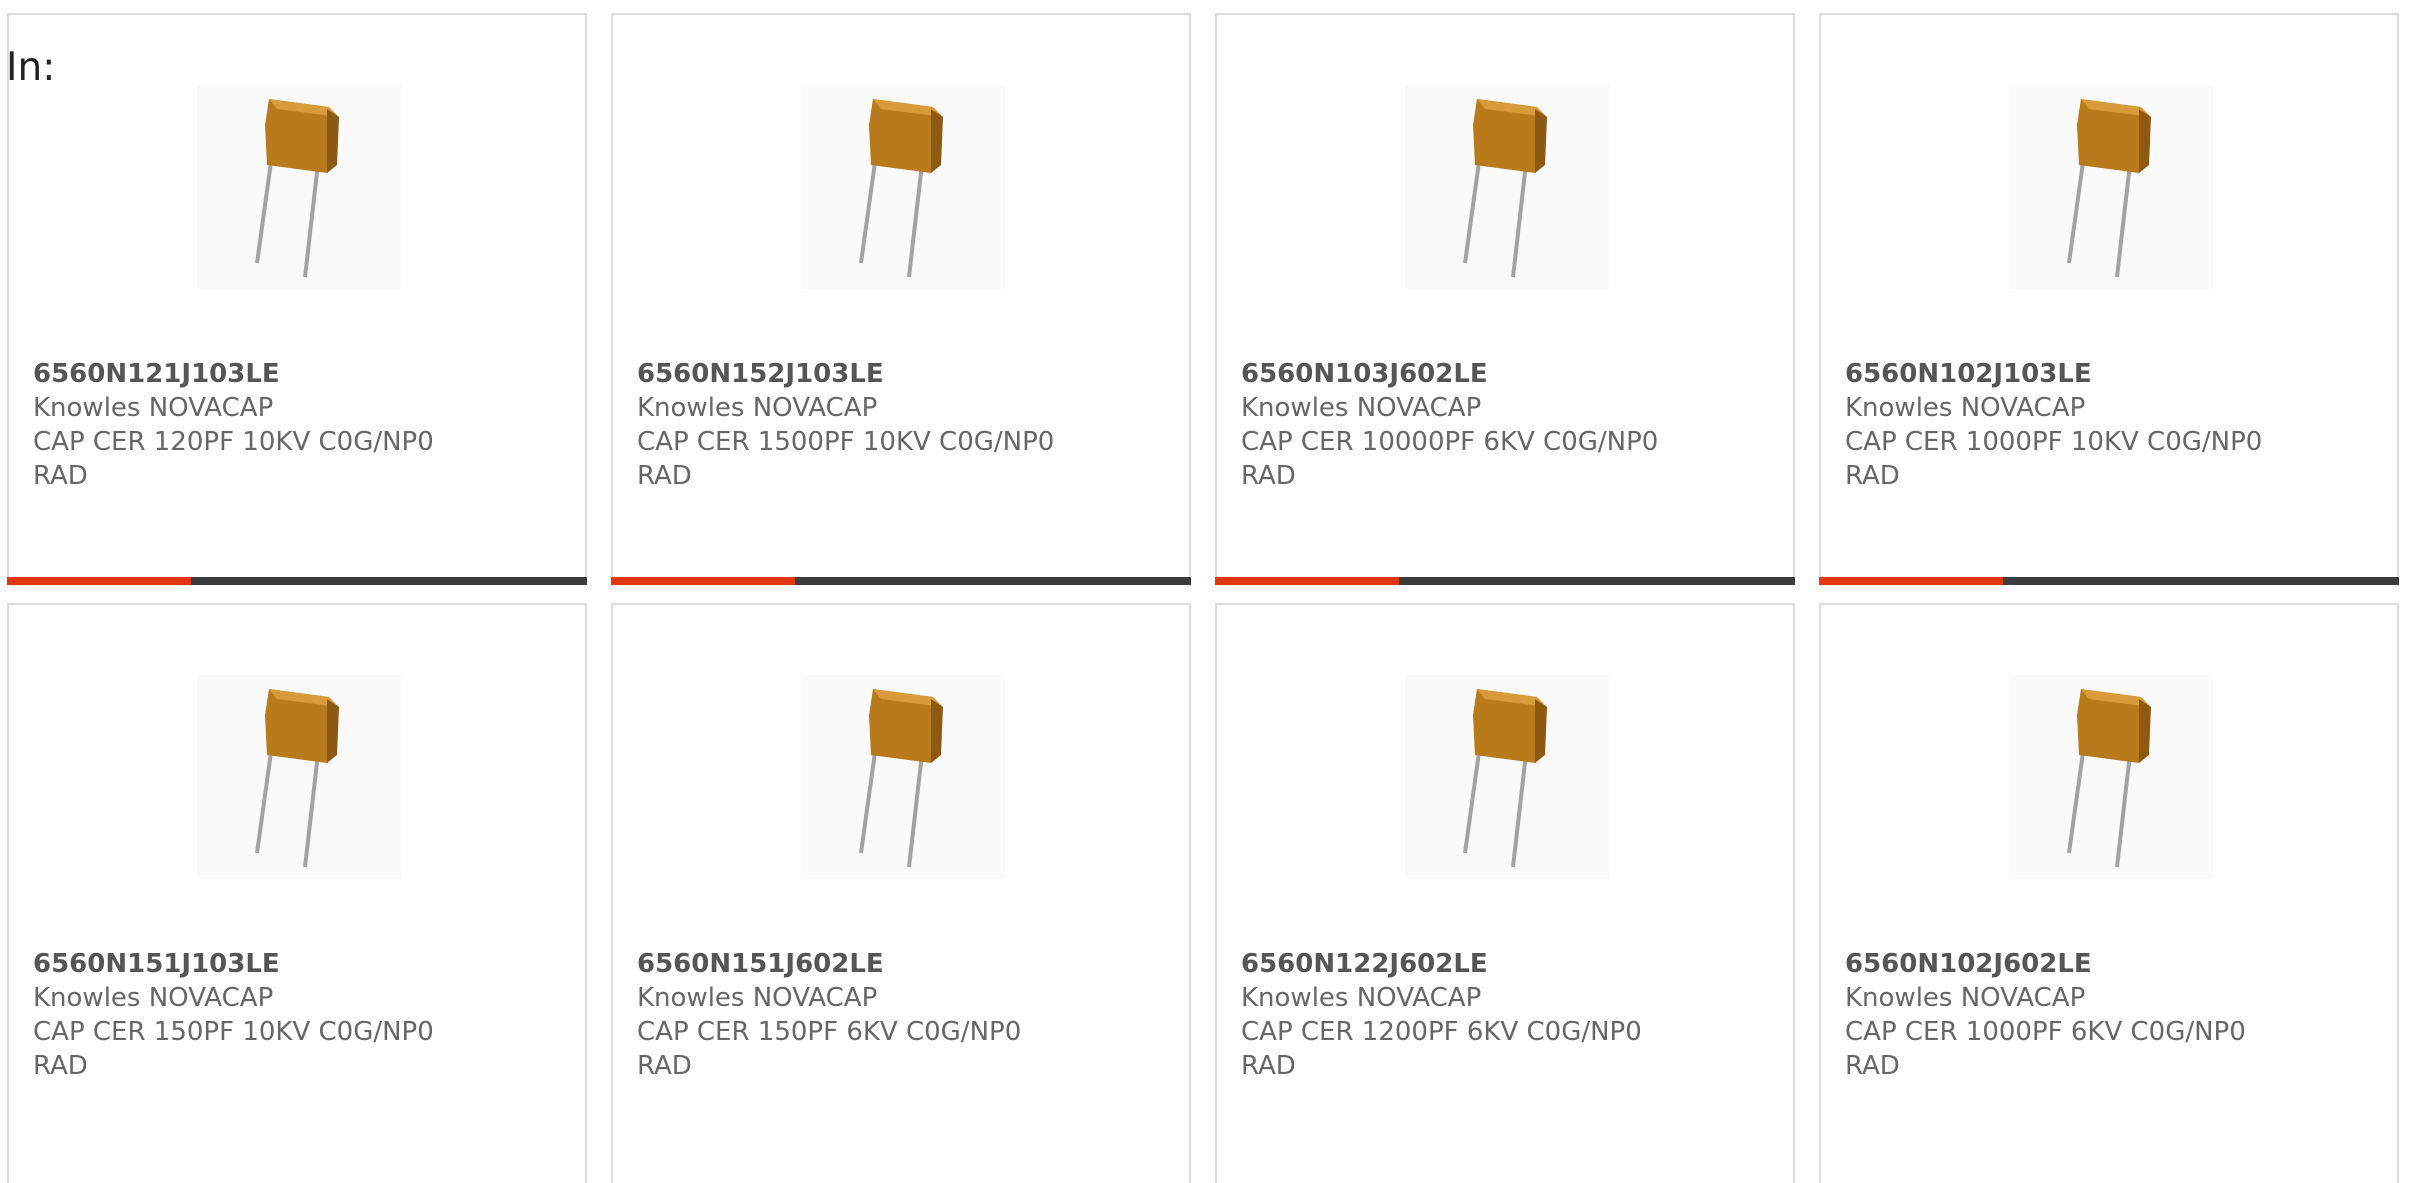 The image size is (2410, 1183). What do you see at coordinates (233, 964) in the screenshot?
I see `part-number: 6560N151J103LE` at bounding box center [233, 964].